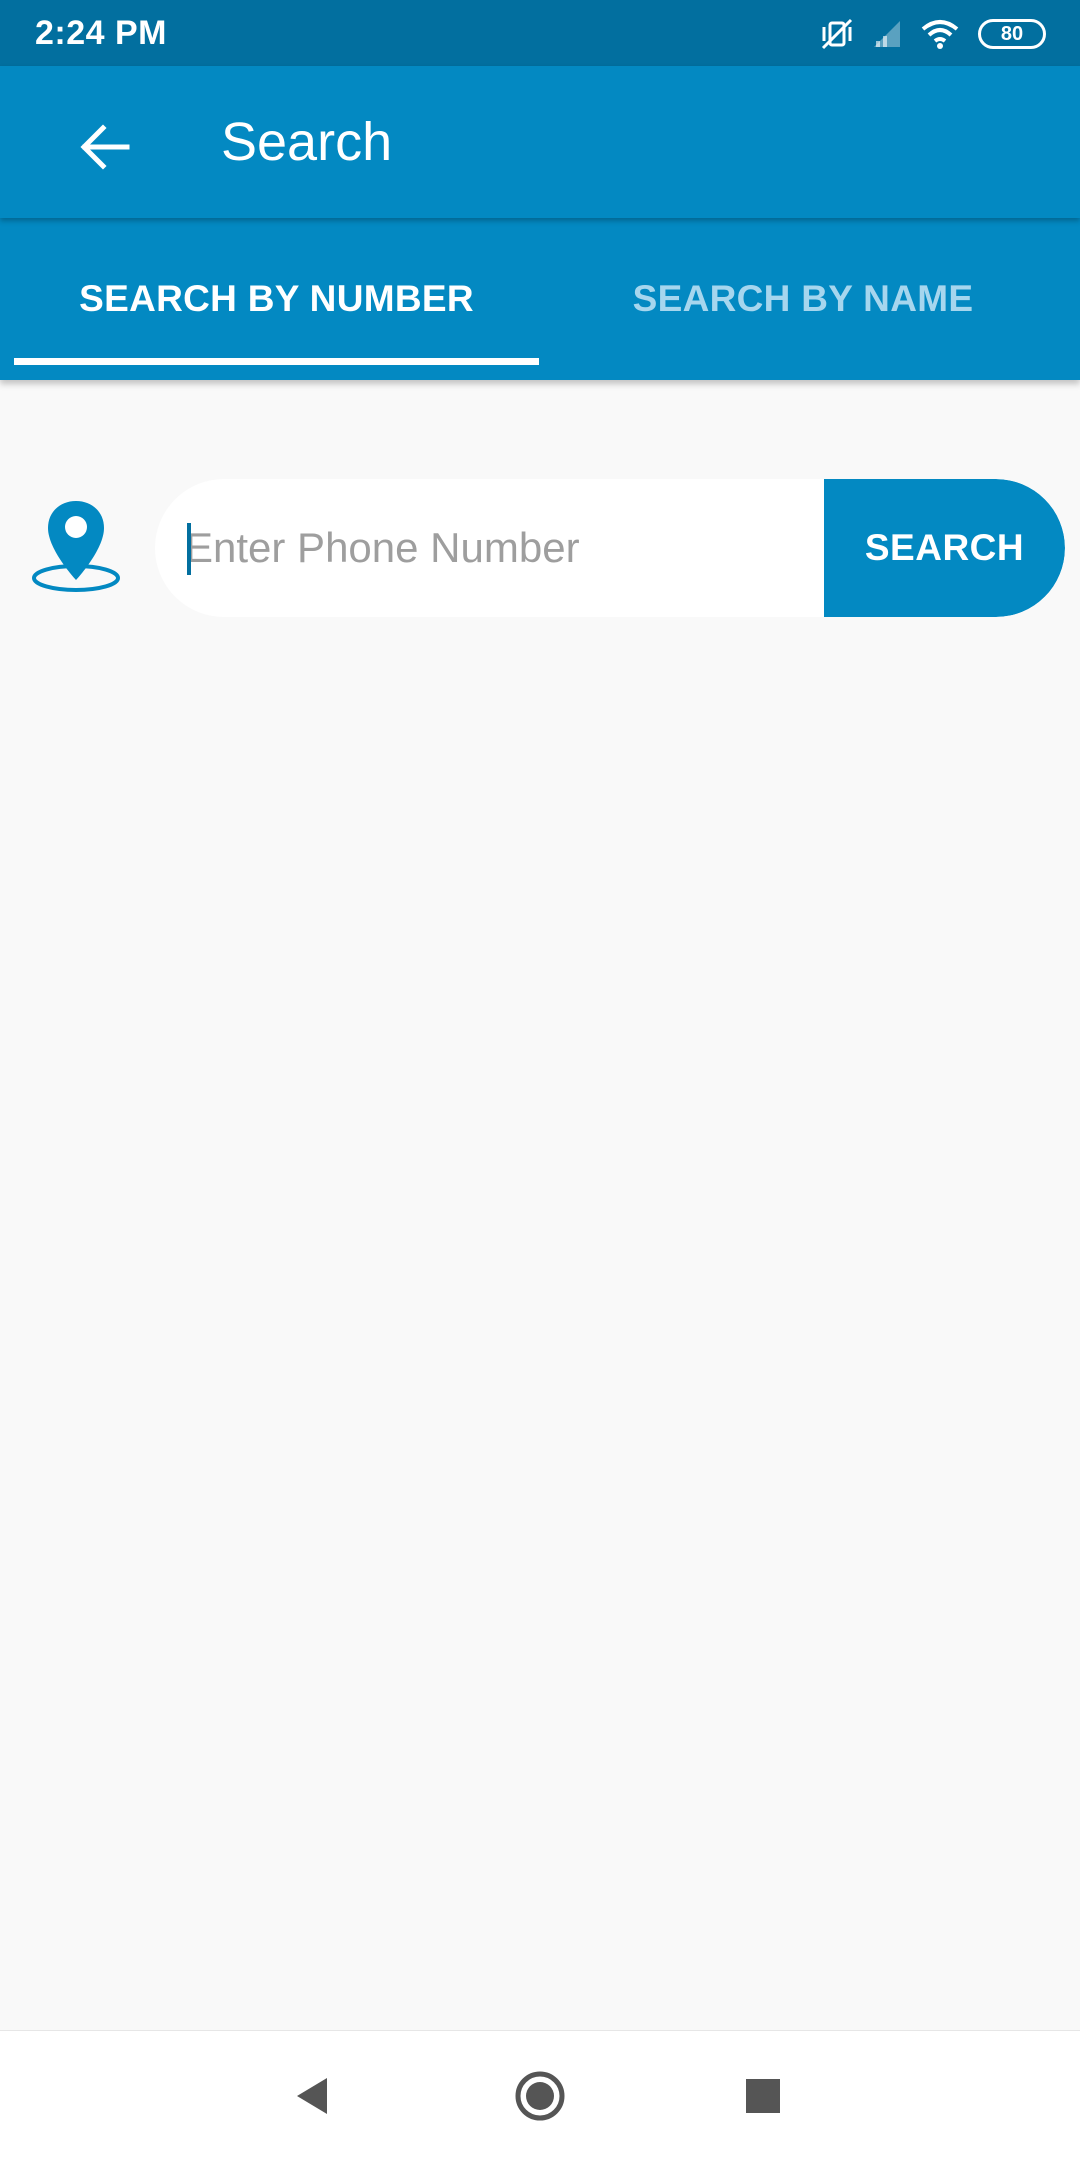 The width and height of the screenshot is (1080, 2160). I want to click on system-nav-bar, so click(540, 2095).